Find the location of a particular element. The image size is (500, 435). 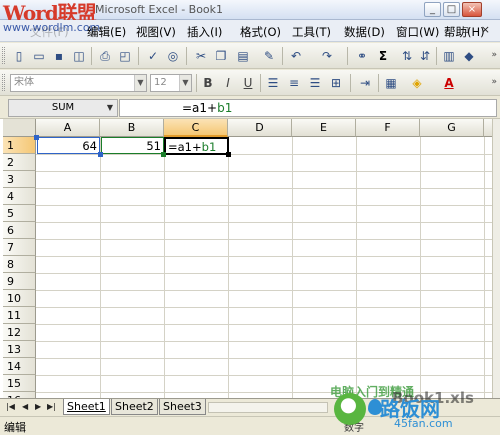

align-right-icon: ☰ is located at coordinates (315, 83).